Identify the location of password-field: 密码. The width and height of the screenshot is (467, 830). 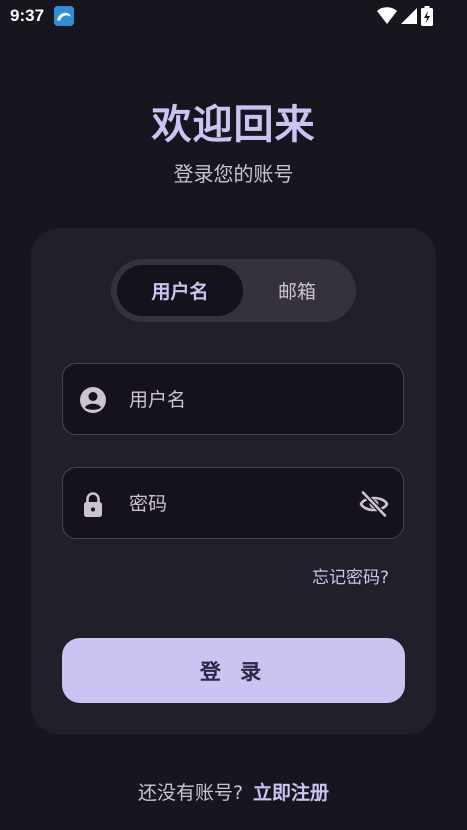
(233, 503).